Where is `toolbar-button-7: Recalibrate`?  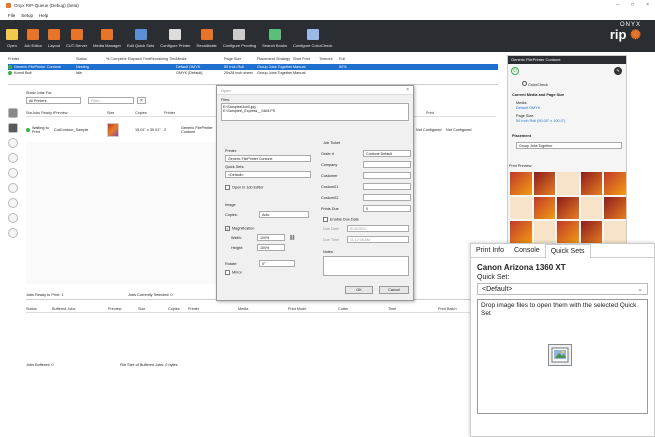
toolbar-button-7: Recalibrate is located at coordinates (207, 38).